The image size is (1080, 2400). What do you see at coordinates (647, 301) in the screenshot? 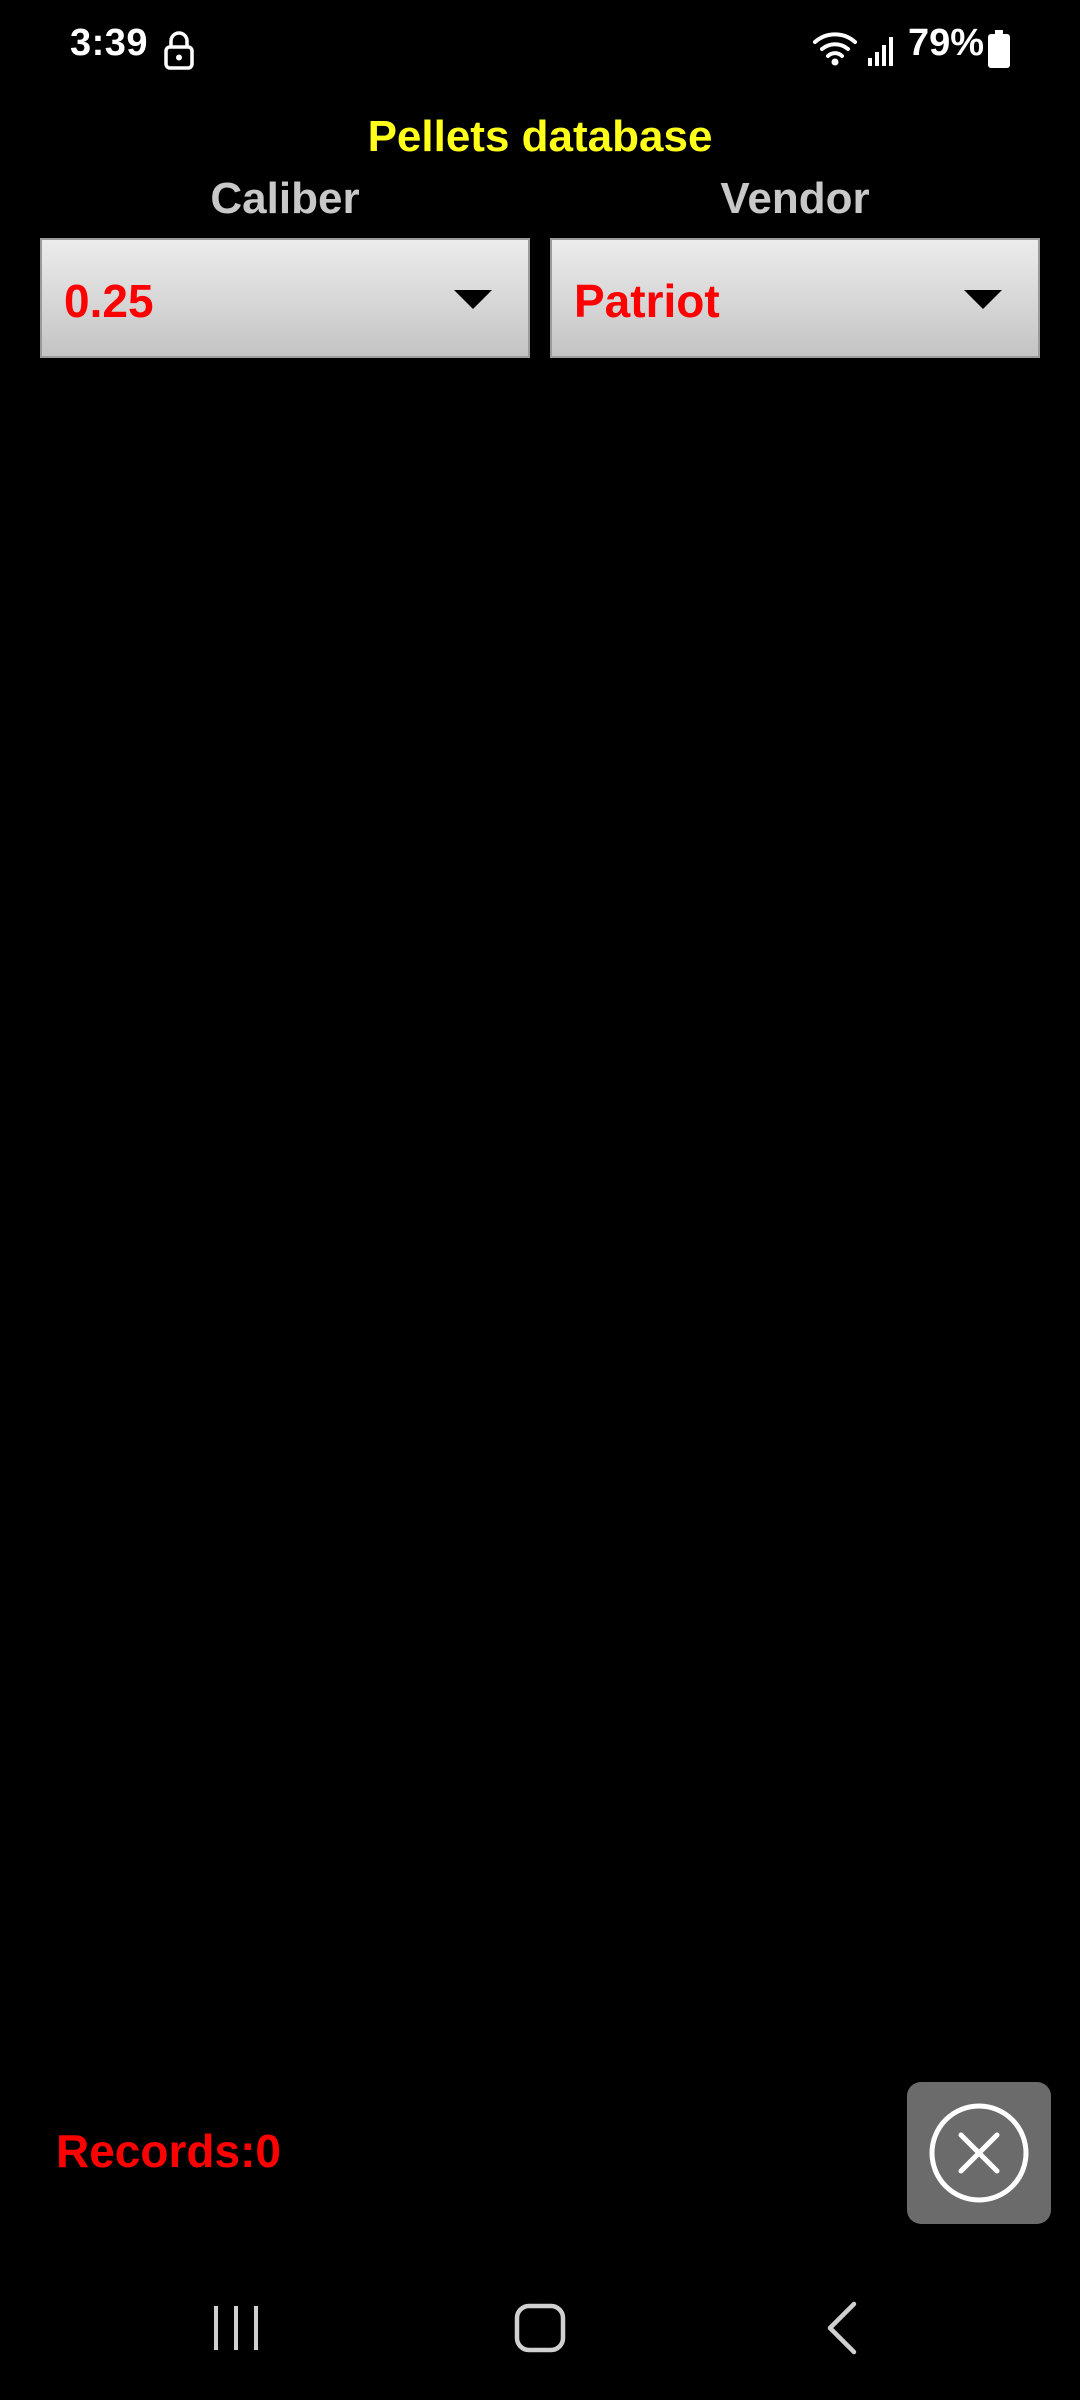
I see `vendor-selected-value: Patriot` at bounding box center [647, 301].